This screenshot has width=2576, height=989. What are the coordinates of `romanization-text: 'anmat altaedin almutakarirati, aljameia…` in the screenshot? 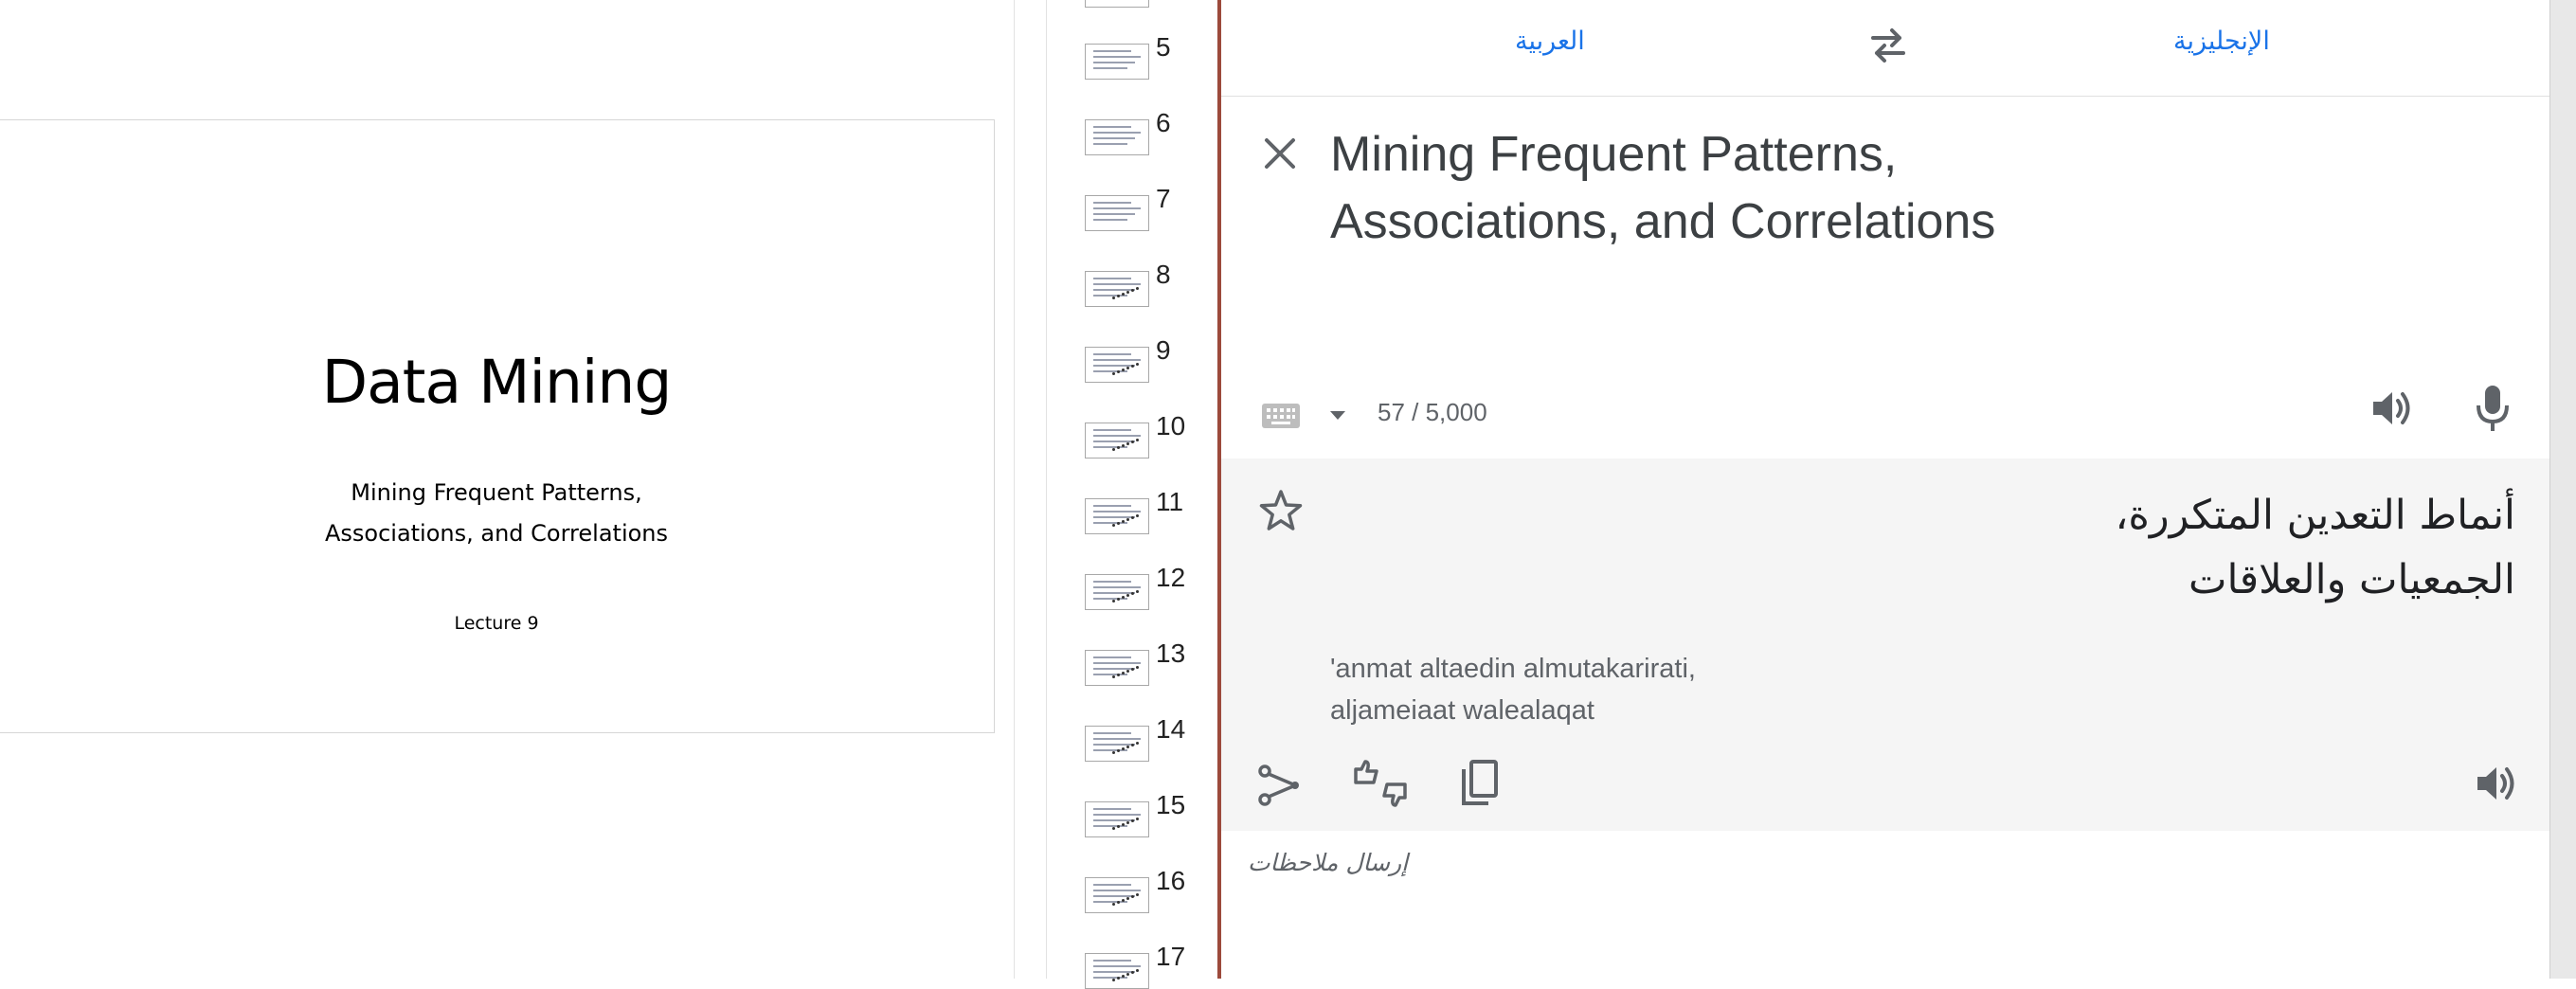 It's located at (1513, 689).